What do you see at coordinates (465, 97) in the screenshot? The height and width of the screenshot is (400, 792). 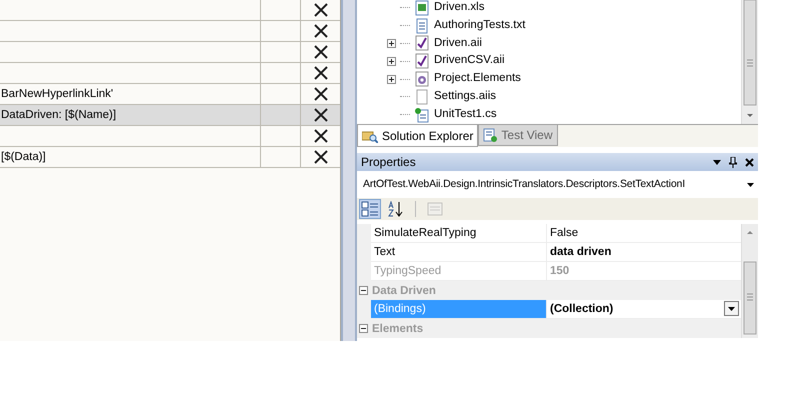 I see `tree-item: Settings.aiis` at bounding box center [465, 97].